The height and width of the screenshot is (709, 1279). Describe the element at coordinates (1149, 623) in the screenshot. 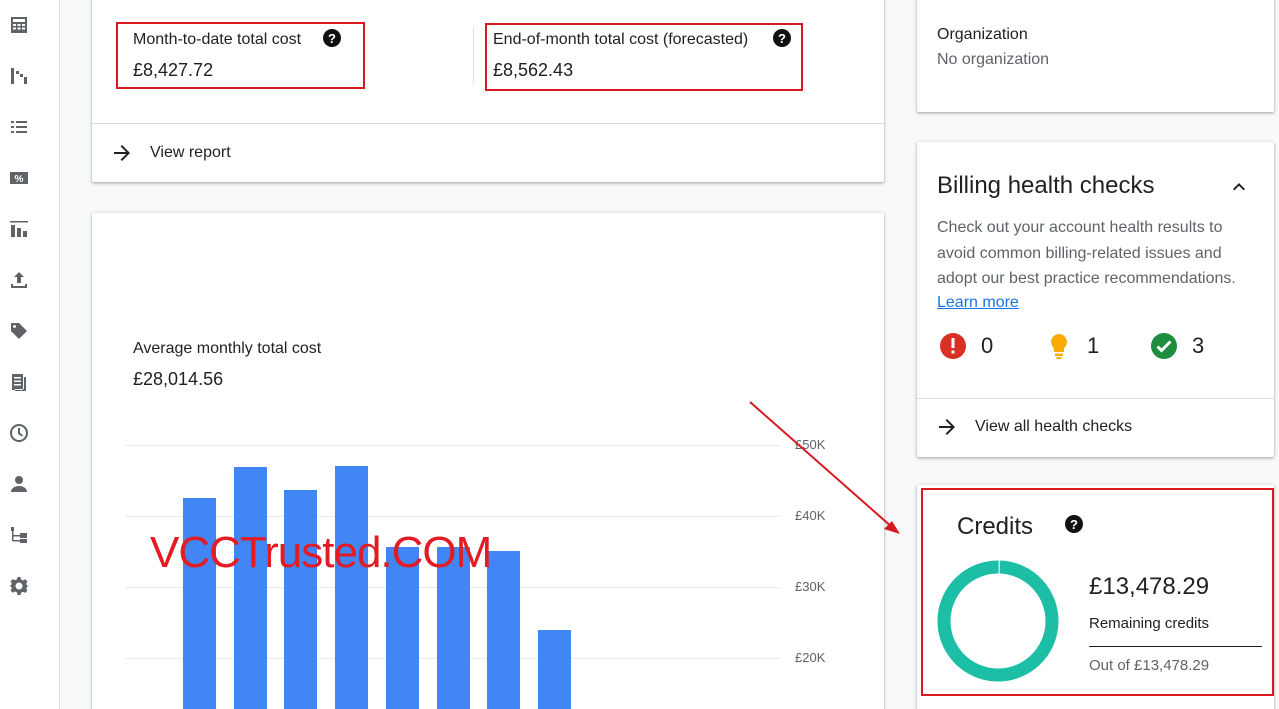

I see `remaining-credits-label: Remaining credits` at that location.